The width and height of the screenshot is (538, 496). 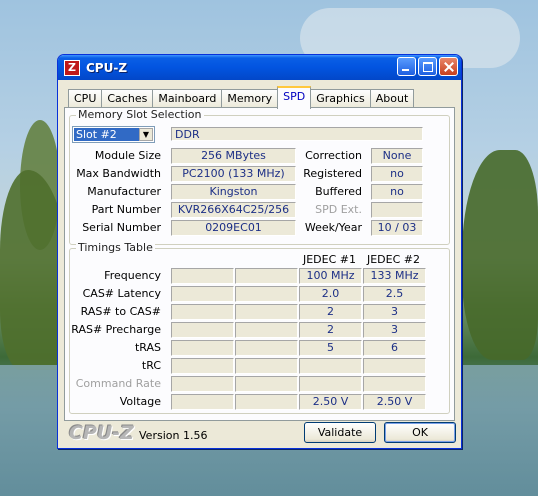 I want to click on title-bar: Z CPU-Z, so click(x=259, y=67).